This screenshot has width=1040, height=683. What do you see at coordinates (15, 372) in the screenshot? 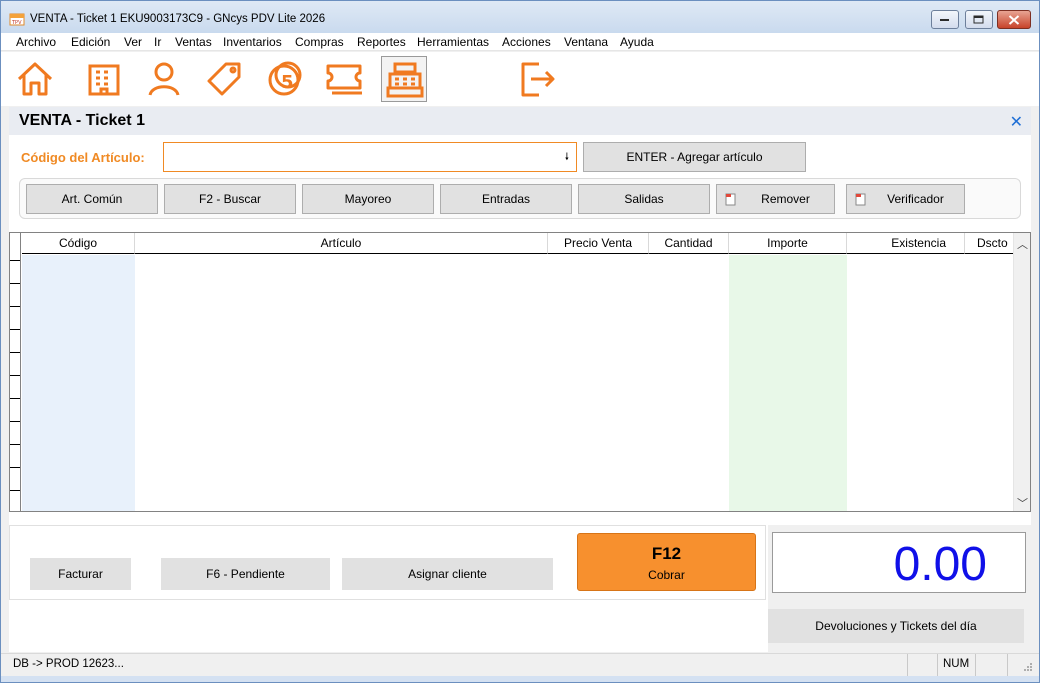
I see `row-headers` at bounding box center [15, 372].